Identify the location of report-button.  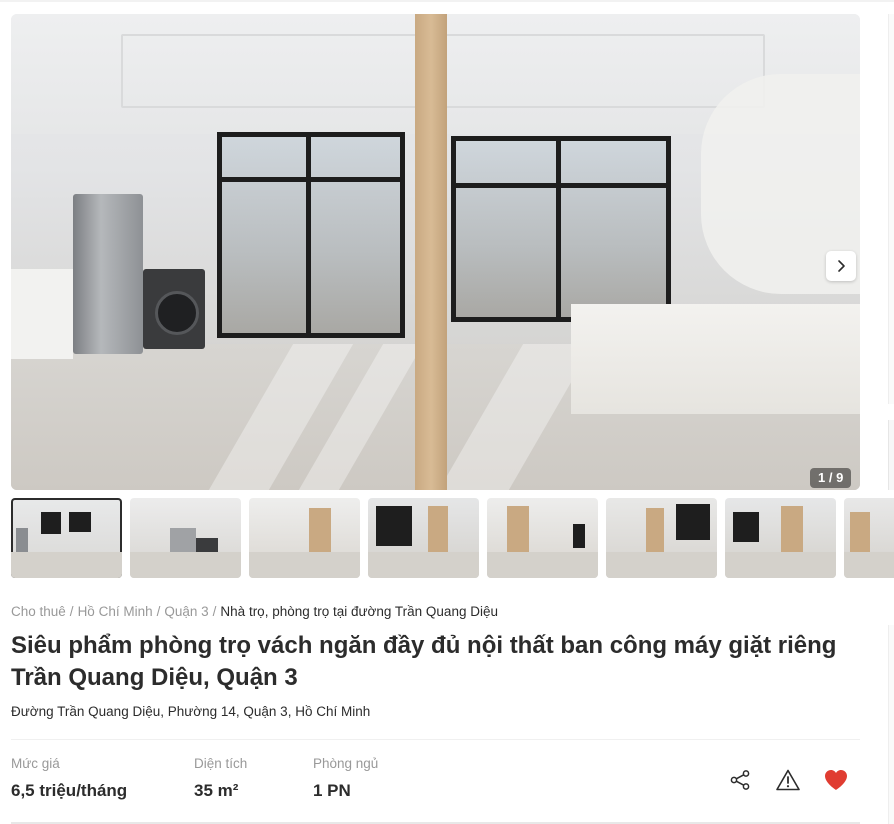
(788, 780).